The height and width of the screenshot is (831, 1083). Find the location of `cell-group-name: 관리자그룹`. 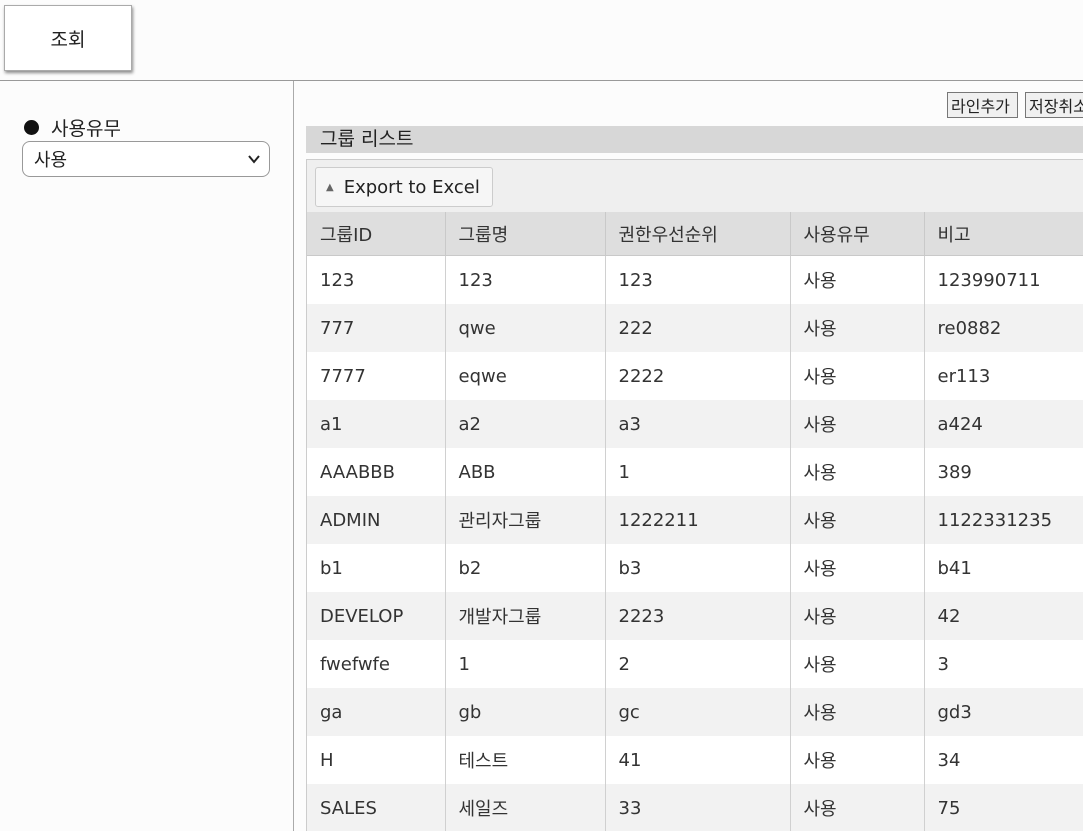

cell-group-name: 관리자그룹 is located at coordinates (525, 520).